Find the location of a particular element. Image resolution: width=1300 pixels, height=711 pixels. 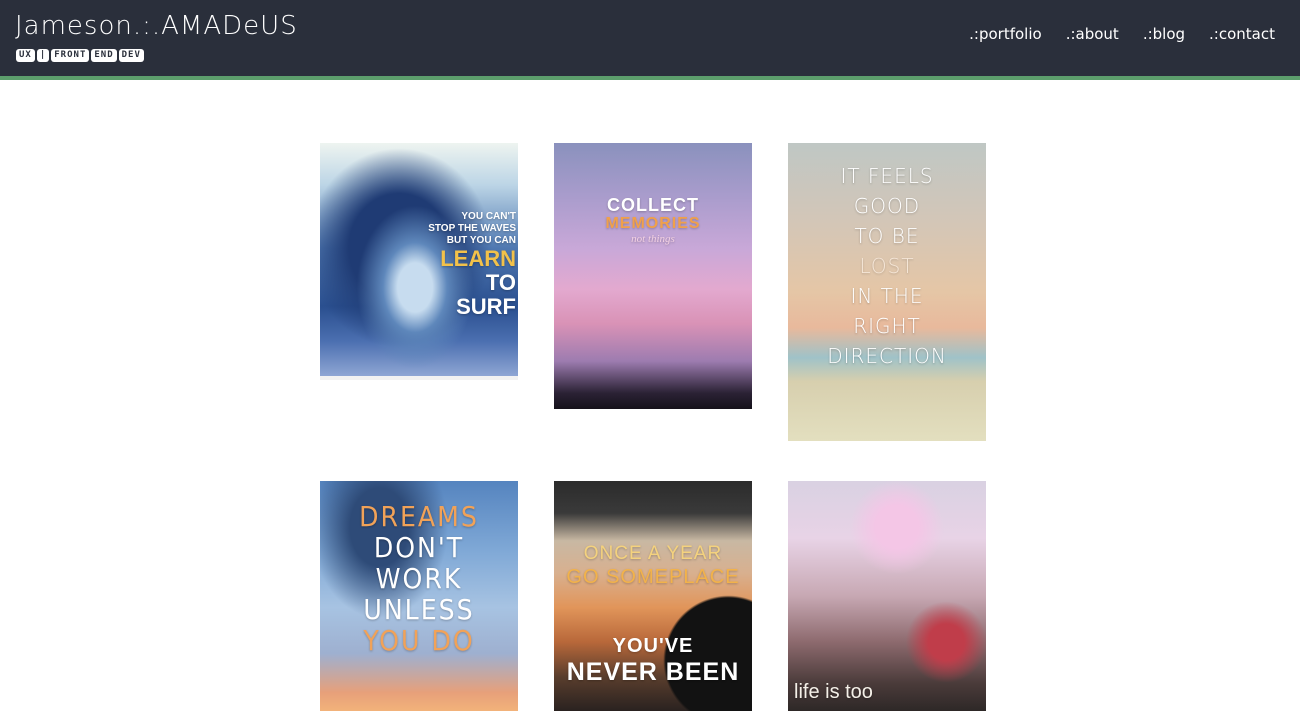

tile-text: COLLECT is located at coordinates (653, 205).